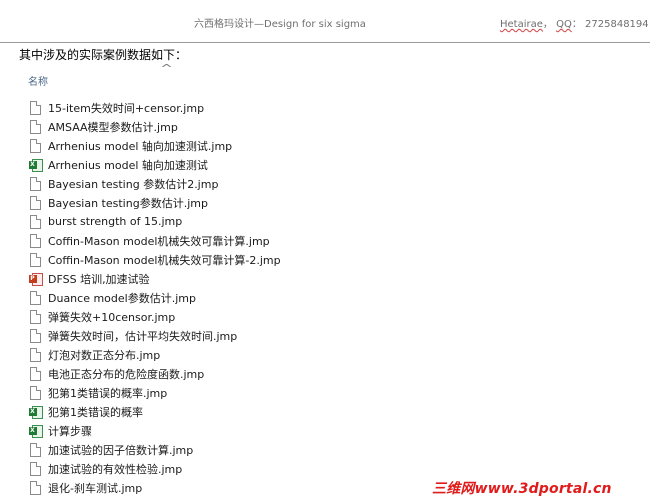  Describe the element at coordinates (70, 432) in the screenshot. I see `file-name: 计算步骤` at that location.